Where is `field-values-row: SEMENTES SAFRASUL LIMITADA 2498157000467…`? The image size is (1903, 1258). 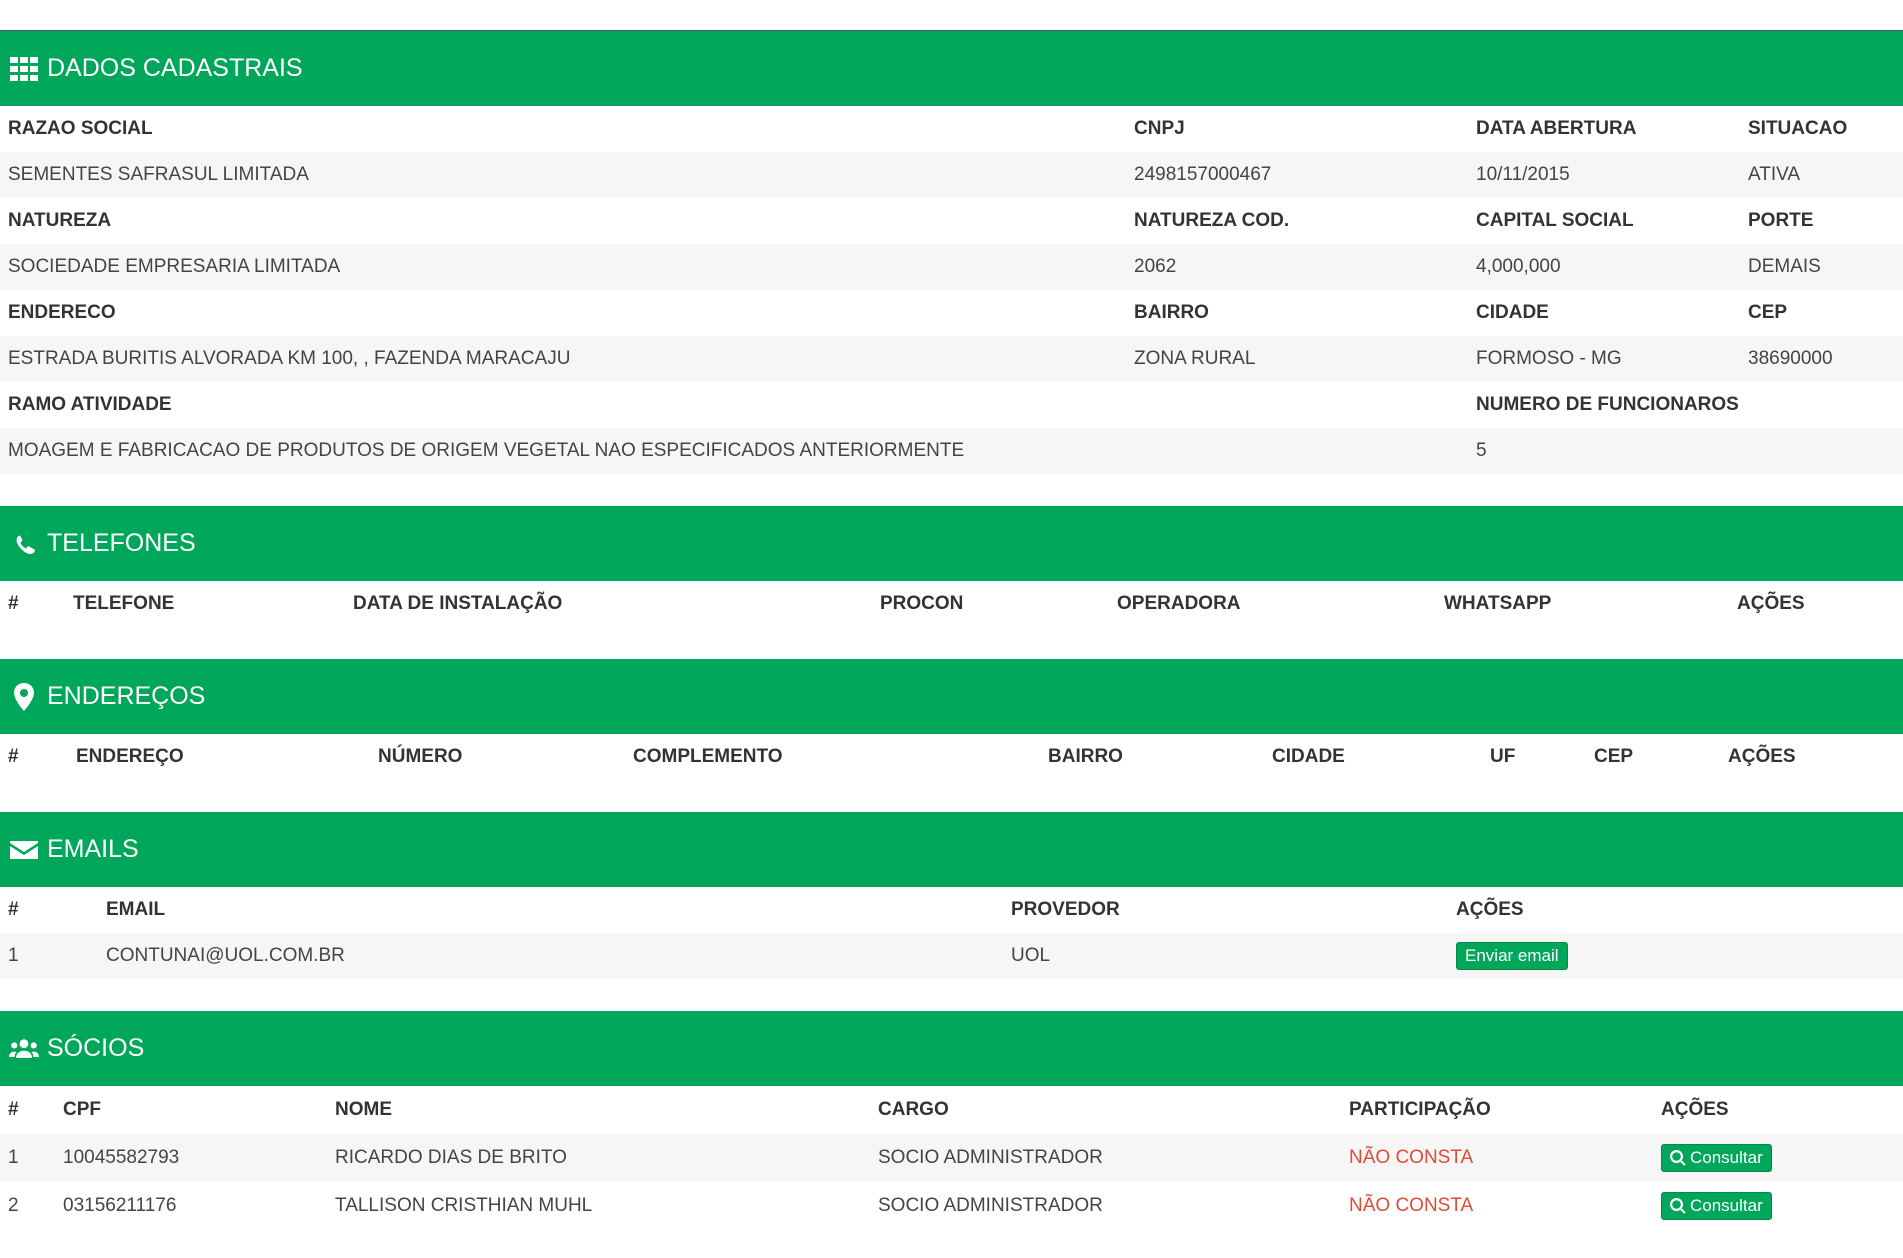 field-values-row: SEMENTES SAFRASUL LIMITADA 2498157000467… is located at coordinates (951, 175).